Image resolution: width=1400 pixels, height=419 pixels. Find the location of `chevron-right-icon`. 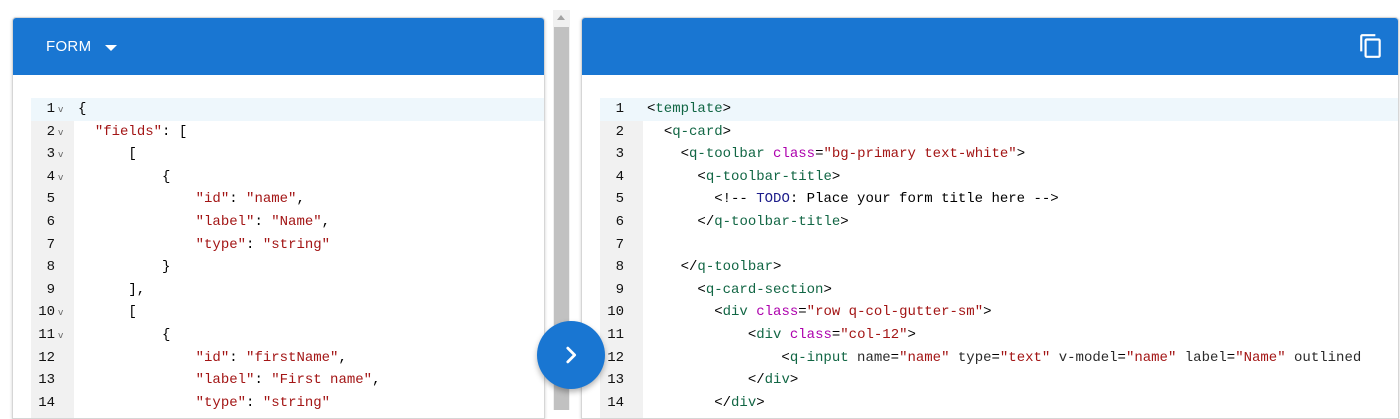

chevron-right-icon is located at coordinates (571, 355).